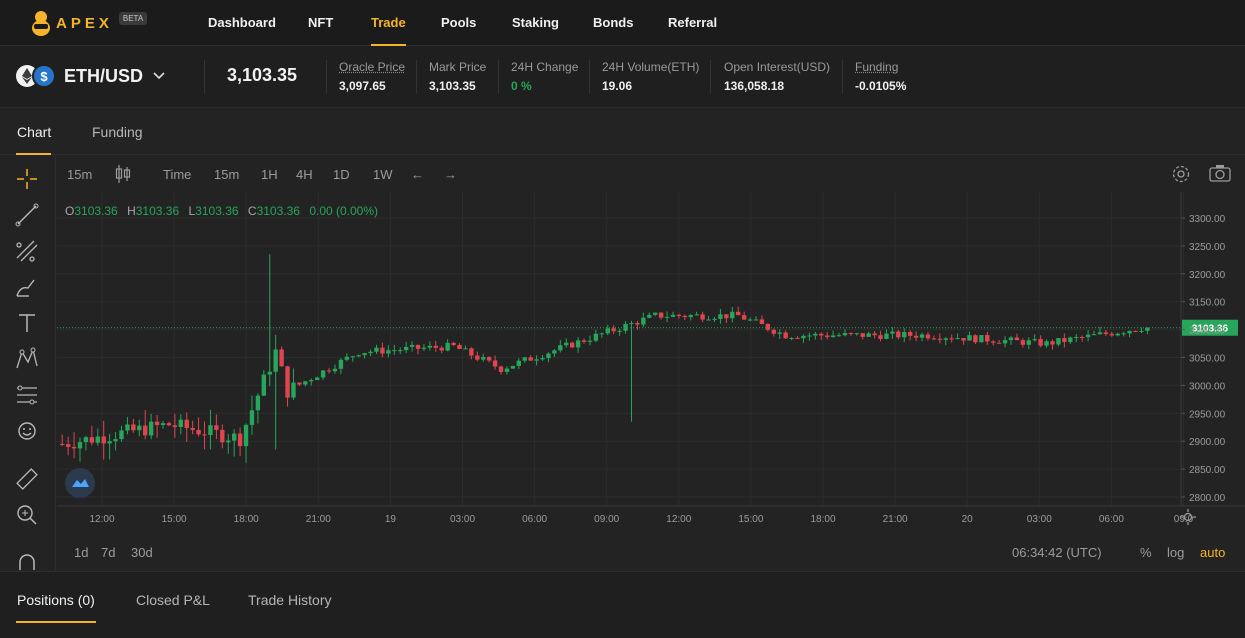 The width and height of the screenshot is (1245, 638). I want to click on interval-1w: 1W, so click(383, 174).